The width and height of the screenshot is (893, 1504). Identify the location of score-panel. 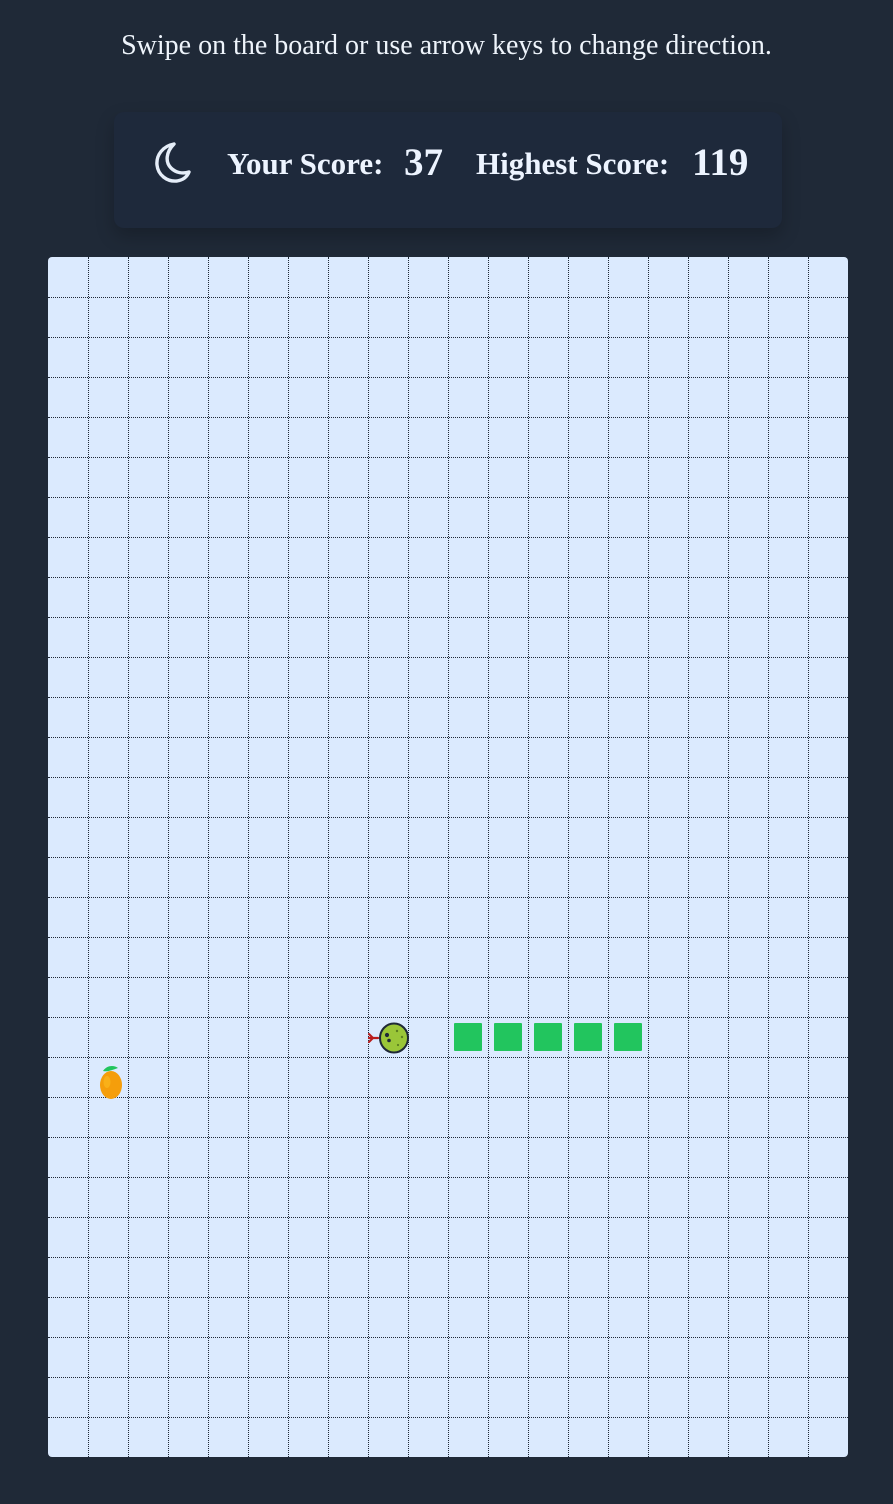
(448, 170).